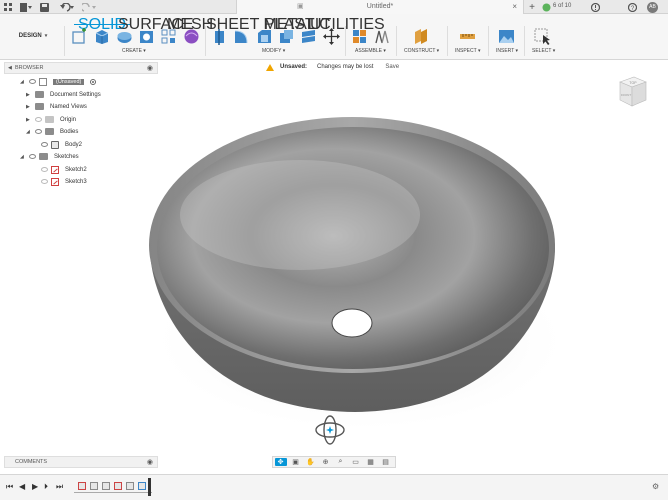 This screenshot has width=668, height=500. I want to click on step-forward-icon: ⏵, so click(46, 487).